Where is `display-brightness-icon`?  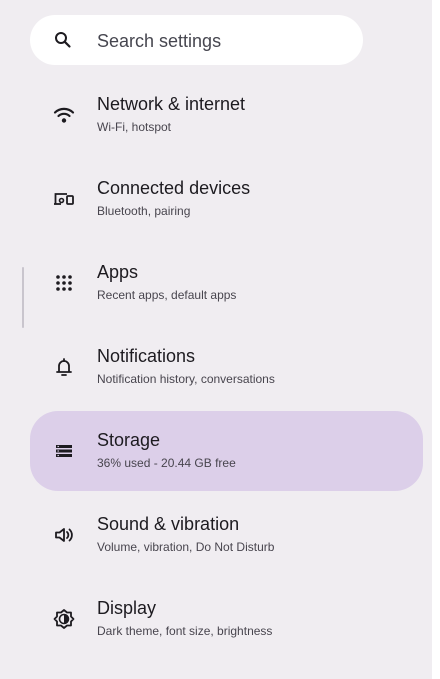 display-brightness-icon is located at coordinates (64, 619).